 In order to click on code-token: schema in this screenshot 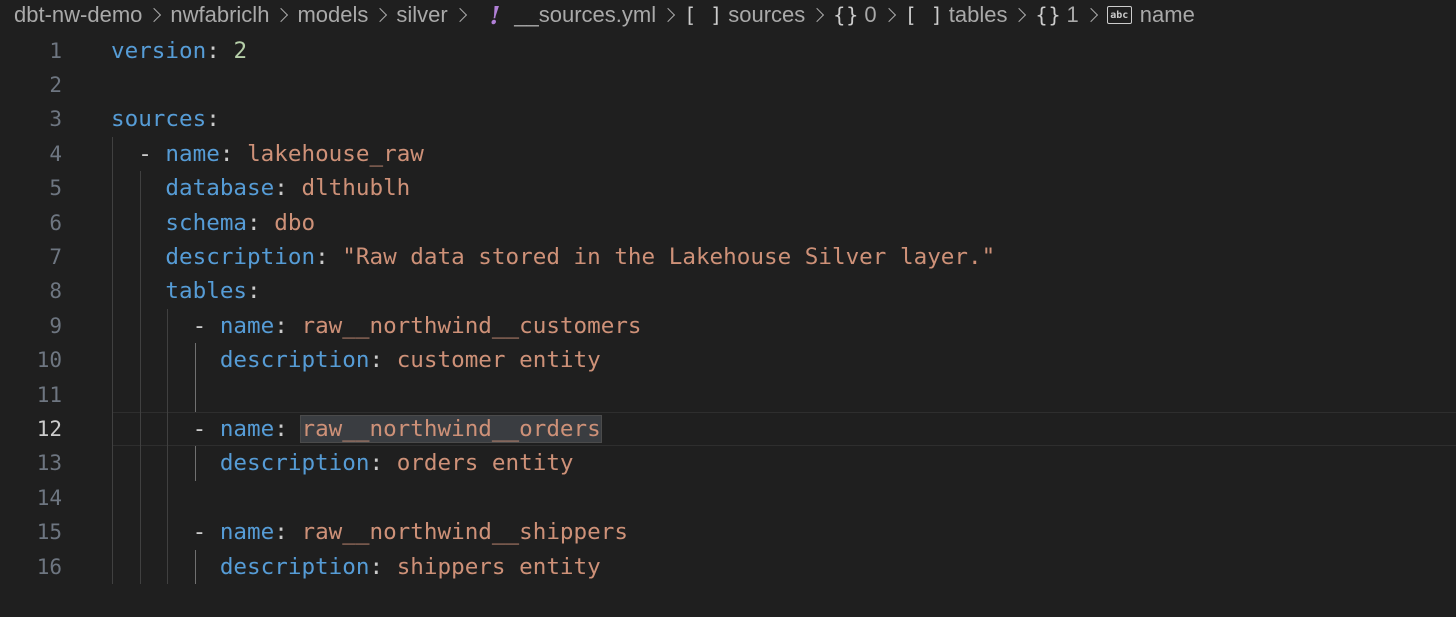, I will do `click(206, 222)`.